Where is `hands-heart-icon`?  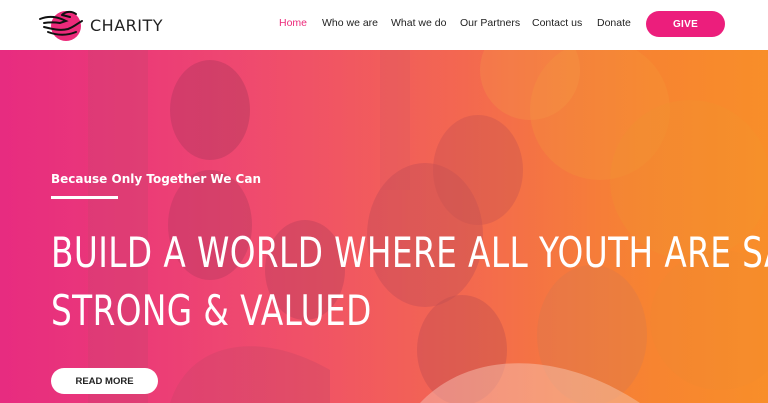 hands-heart-icon is located at coordinates (61, 25).